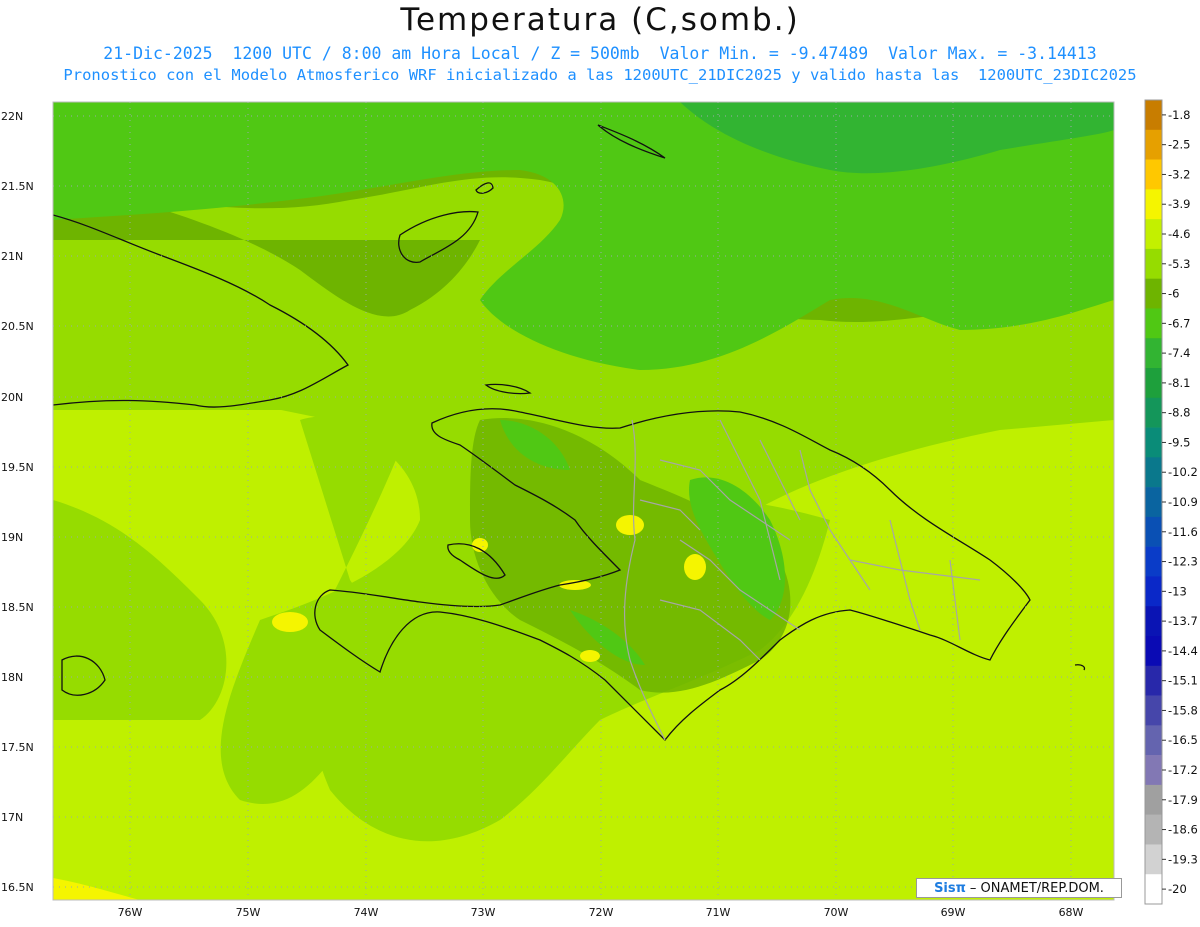  Describe the element at coordinates (12, 817) in the screenshot. I see `lat-tick-label: 17N` at that location.